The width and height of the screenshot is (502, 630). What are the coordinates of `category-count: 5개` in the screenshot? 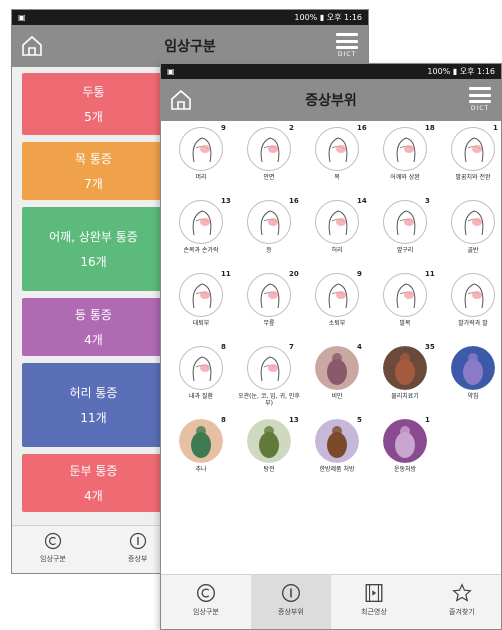 It's located at (93, 117).